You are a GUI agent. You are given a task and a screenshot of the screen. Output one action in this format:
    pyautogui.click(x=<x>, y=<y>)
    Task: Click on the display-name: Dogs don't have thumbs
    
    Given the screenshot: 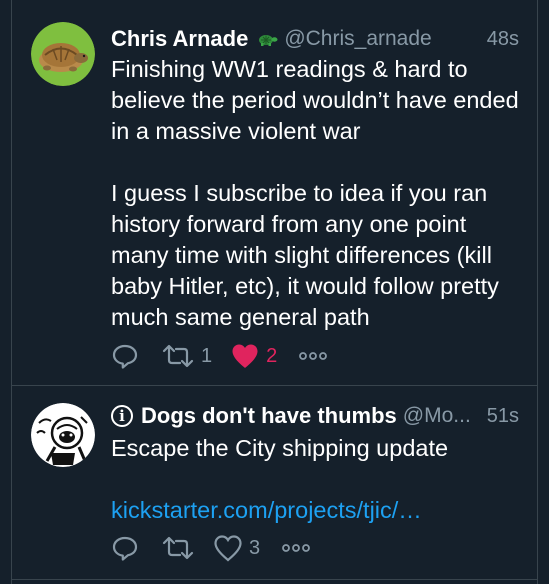 What is the action you would take?
    pyautogui.click(x=269, y=416)
    